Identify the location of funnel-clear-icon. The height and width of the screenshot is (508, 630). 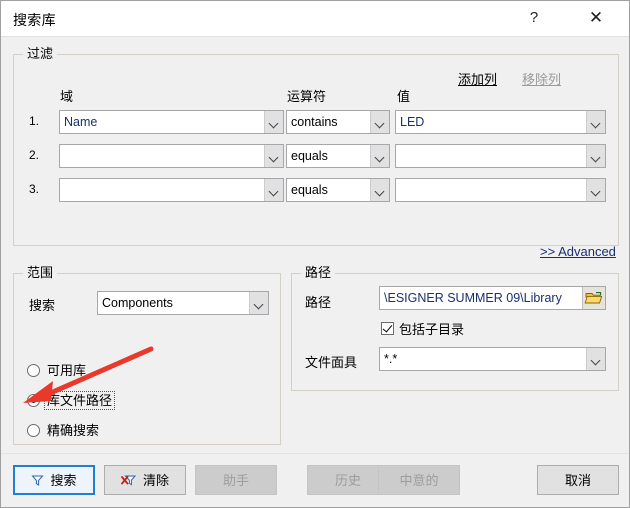
(129, 480).